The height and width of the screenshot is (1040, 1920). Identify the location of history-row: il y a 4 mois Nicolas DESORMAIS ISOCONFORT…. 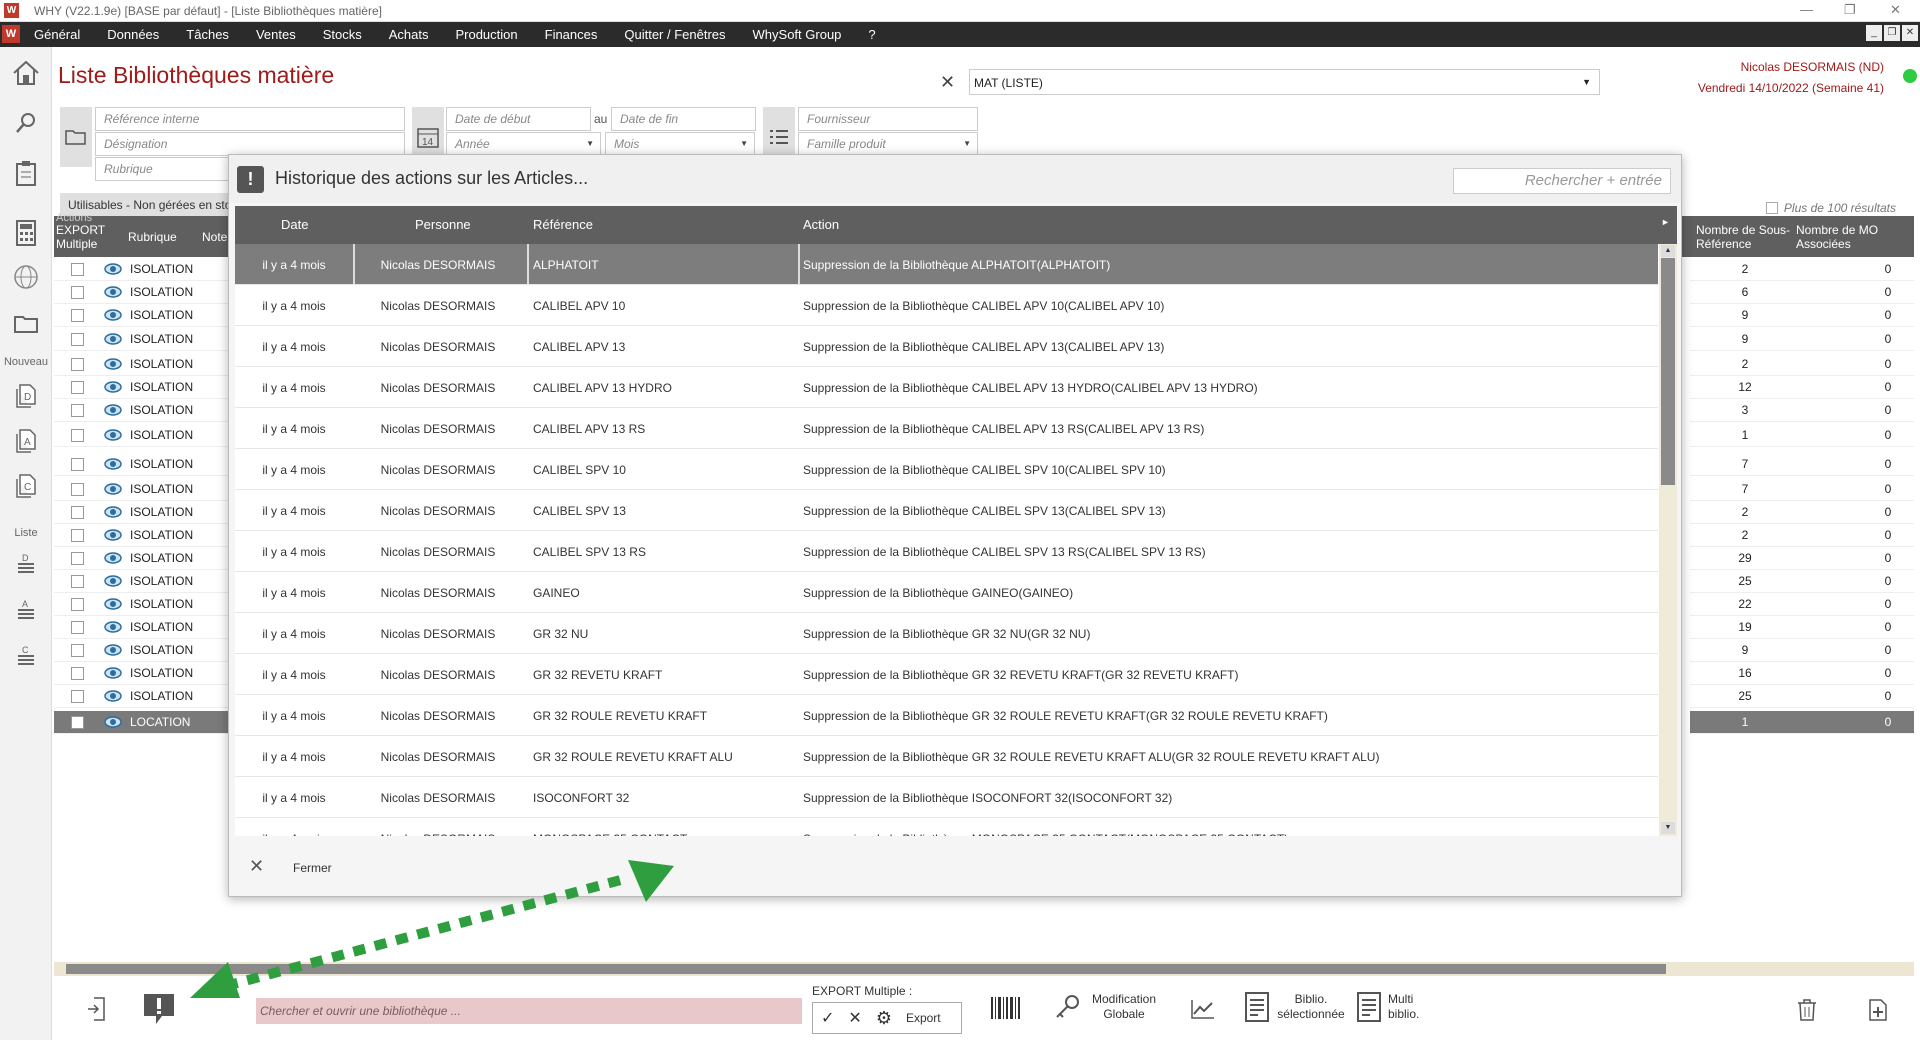
(946, 797).